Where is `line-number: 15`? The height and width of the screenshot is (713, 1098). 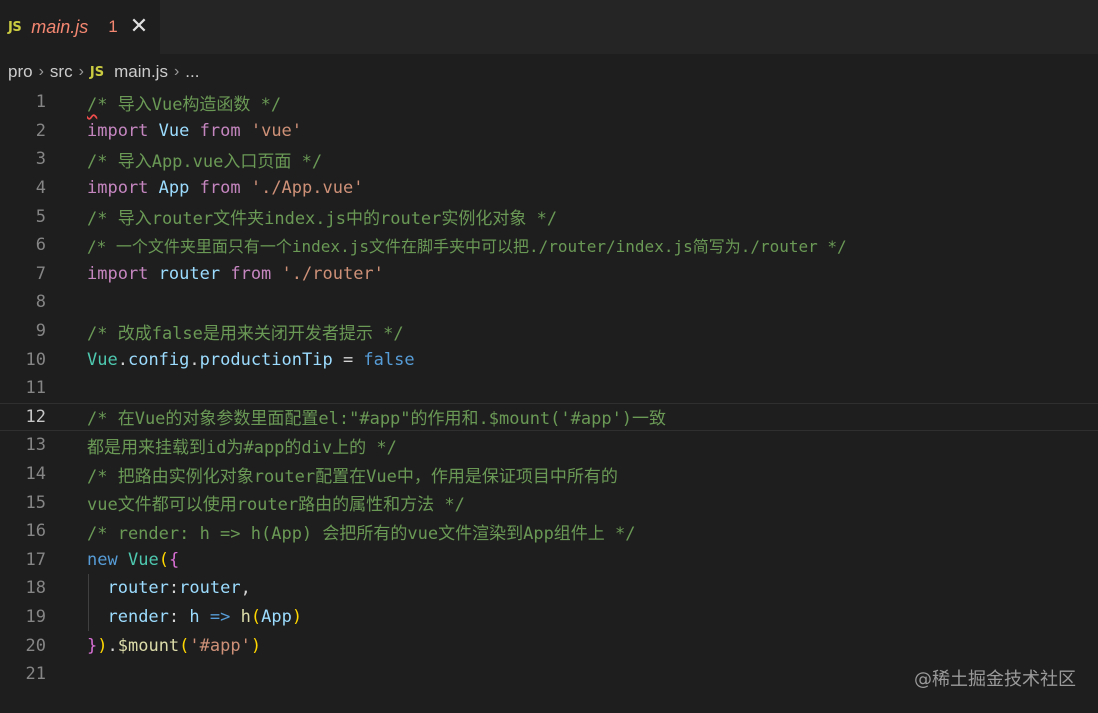 line-number: 15 is located at coordinates (35, 502).